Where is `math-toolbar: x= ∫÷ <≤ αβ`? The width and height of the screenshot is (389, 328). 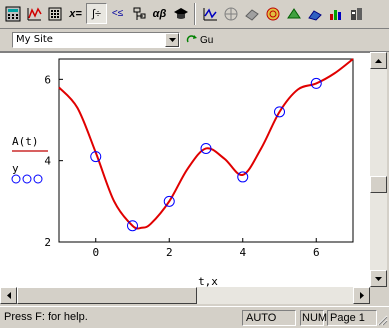
math-toolbar: x= ∫÷ <≤ αβ is located at coordinates (194, 14).